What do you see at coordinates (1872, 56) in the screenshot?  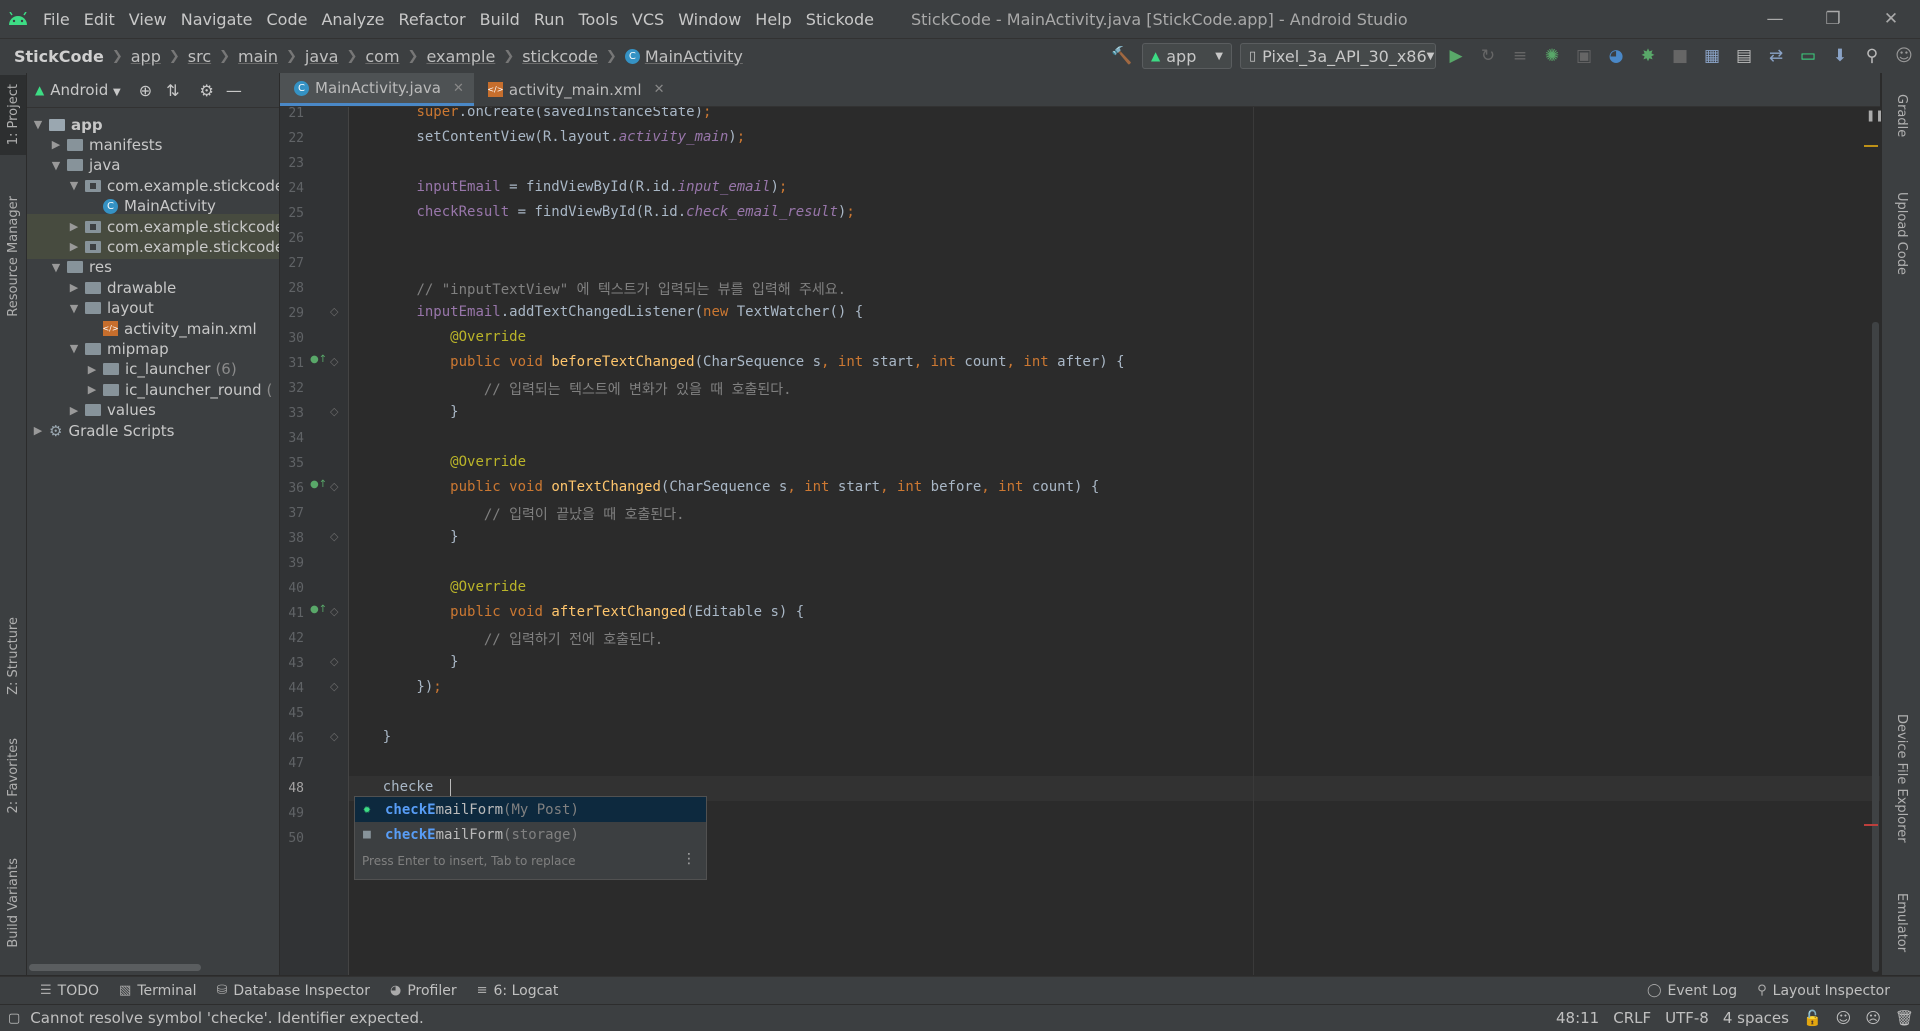 I see `search-icon: ⚲` at bounding box center [1872, 56].